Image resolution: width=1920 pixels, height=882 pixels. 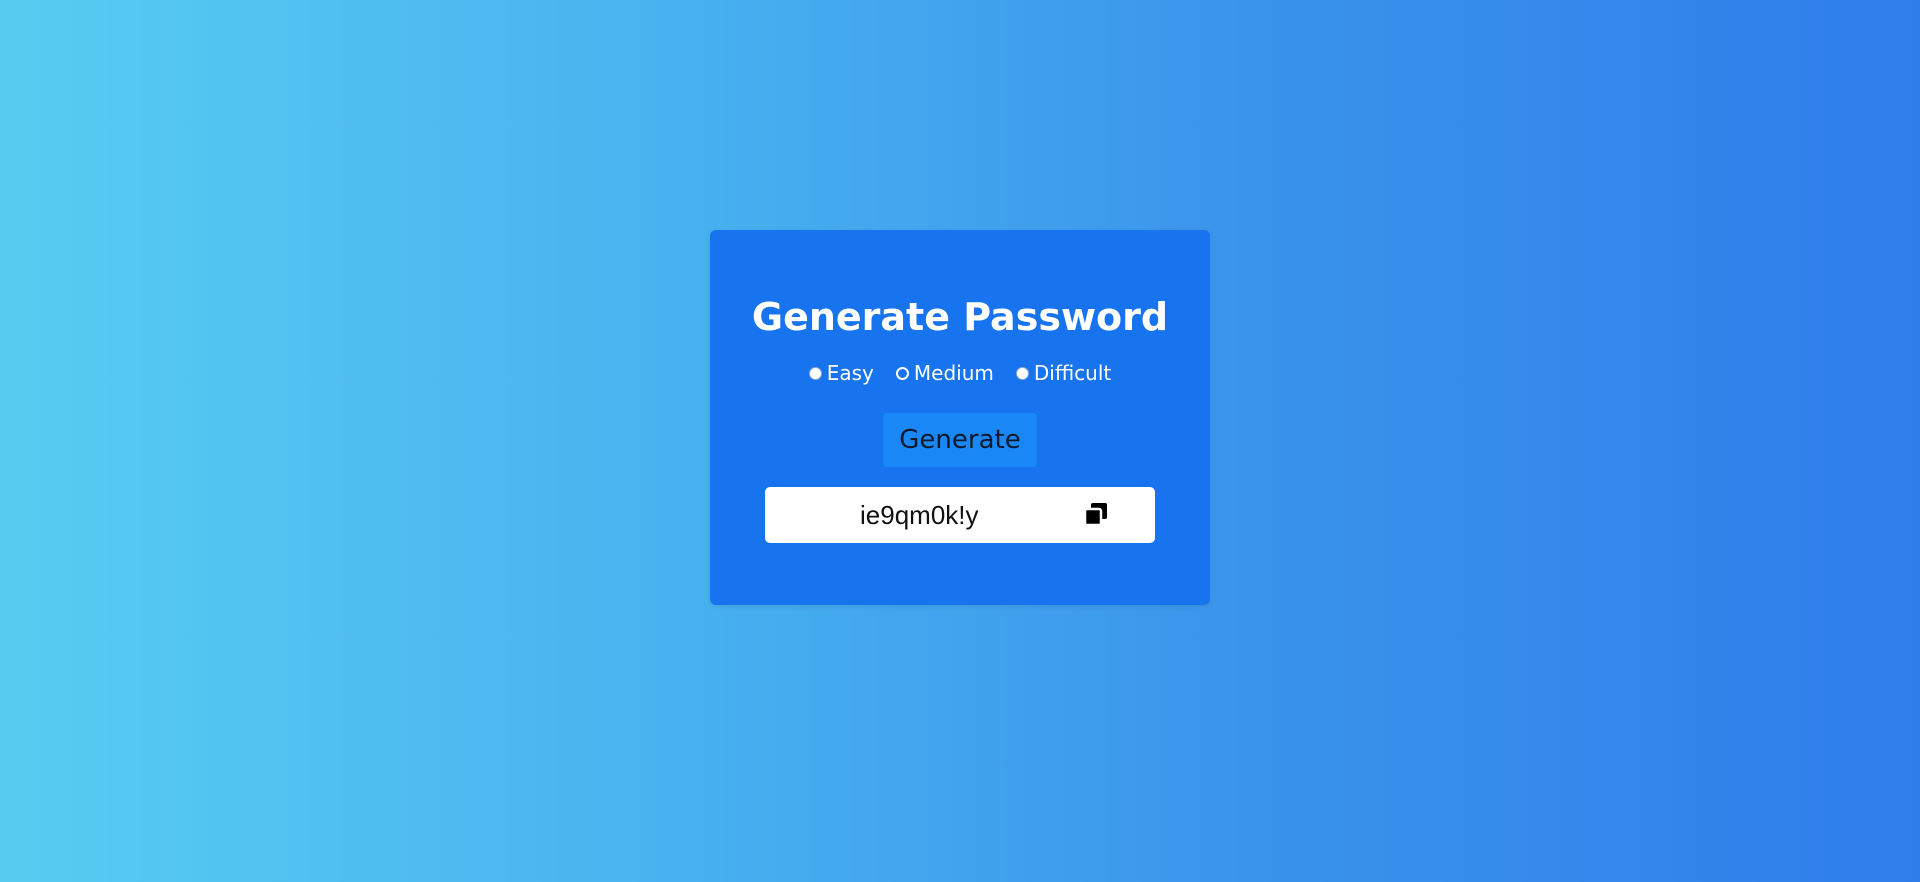 I want to click on option-difficult: Difficult, so click(x=1063, y=373).